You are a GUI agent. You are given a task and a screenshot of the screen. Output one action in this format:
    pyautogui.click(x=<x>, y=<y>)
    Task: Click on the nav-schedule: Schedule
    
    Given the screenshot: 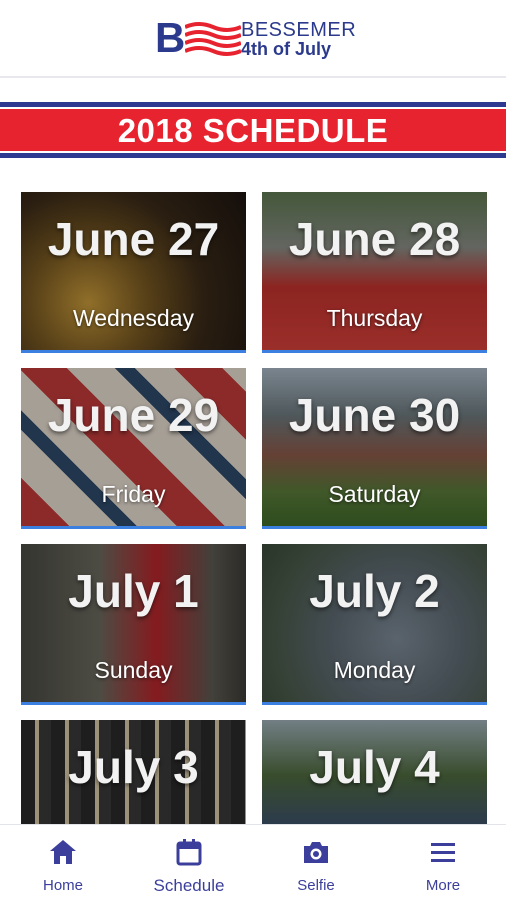 What is the action you would take?
    pyautogui.click(x=189, y=863)
    